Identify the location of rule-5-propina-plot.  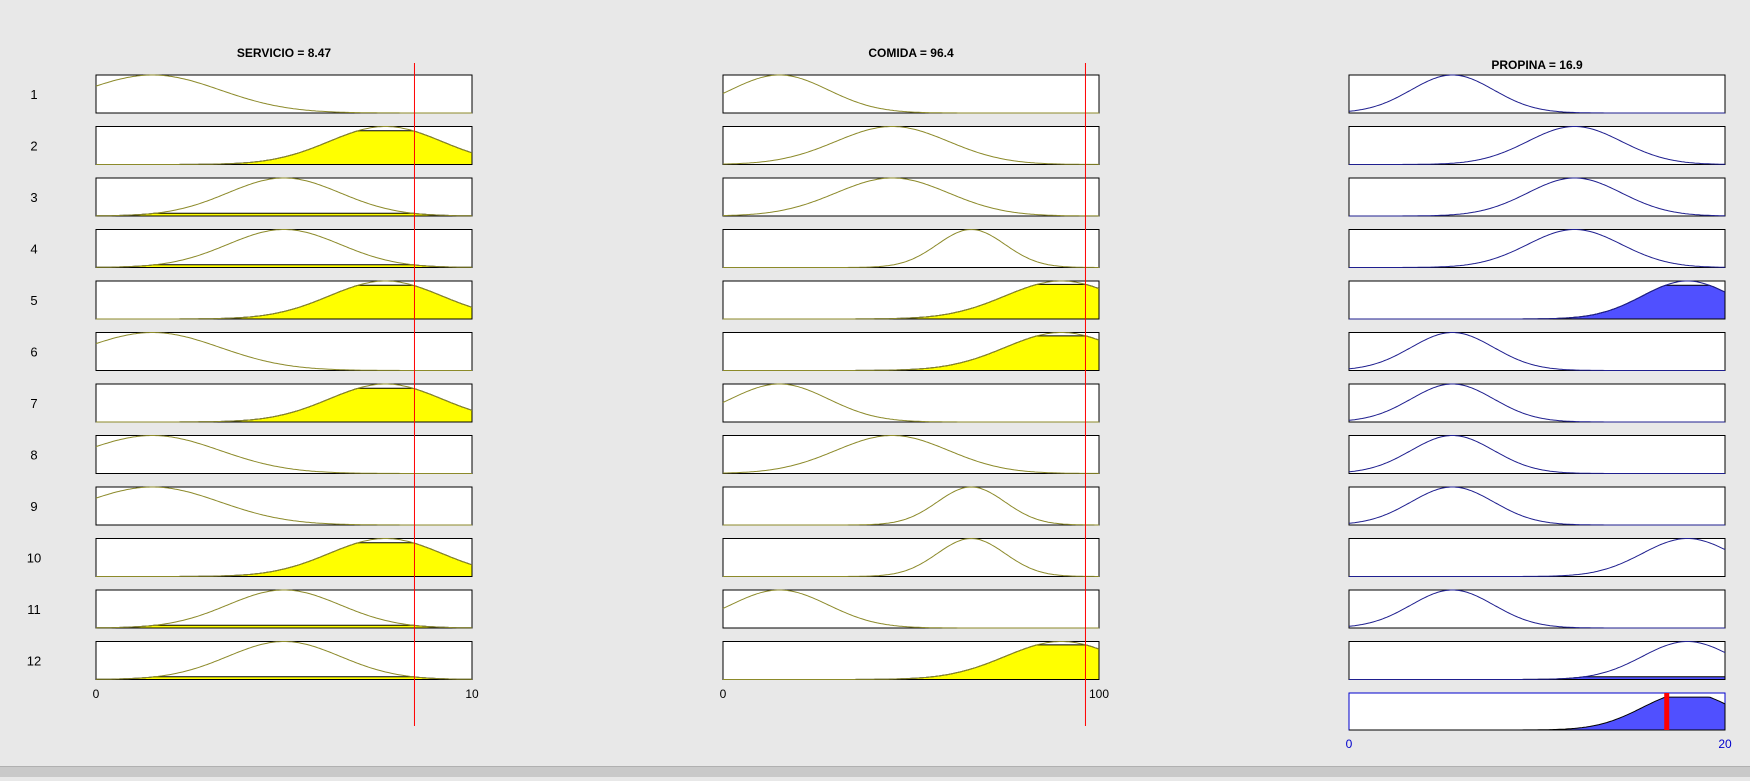
(1537, 300).